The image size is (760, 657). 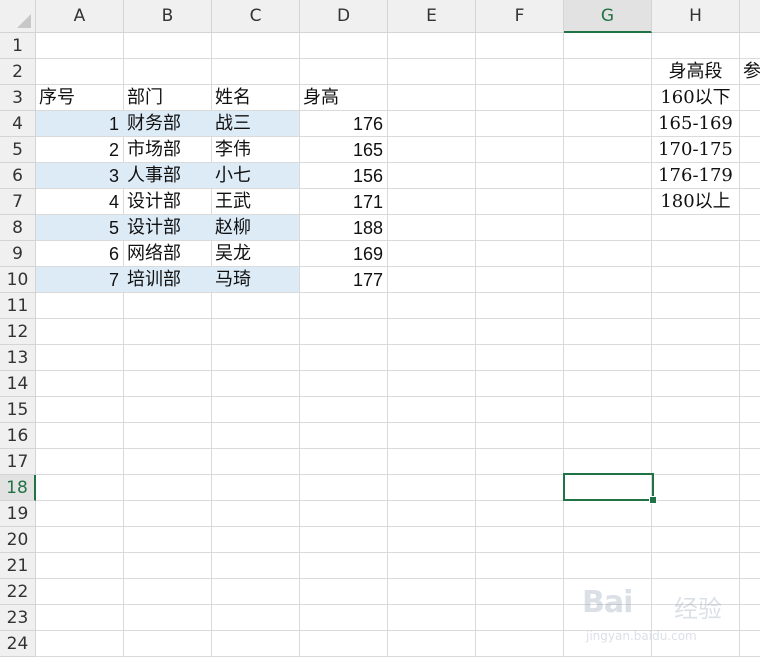 I want to click on header-cell-dept: 部门, so click(x=167, y=97).